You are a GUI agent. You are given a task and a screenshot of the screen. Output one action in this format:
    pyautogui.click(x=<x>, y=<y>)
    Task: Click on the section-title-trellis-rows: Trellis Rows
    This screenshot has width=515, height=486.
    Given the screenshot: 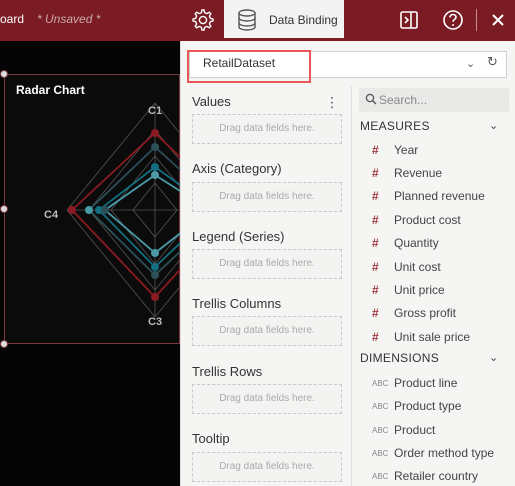 What is the action you would take?
    pyautogui.click(x=227, y=371)
    